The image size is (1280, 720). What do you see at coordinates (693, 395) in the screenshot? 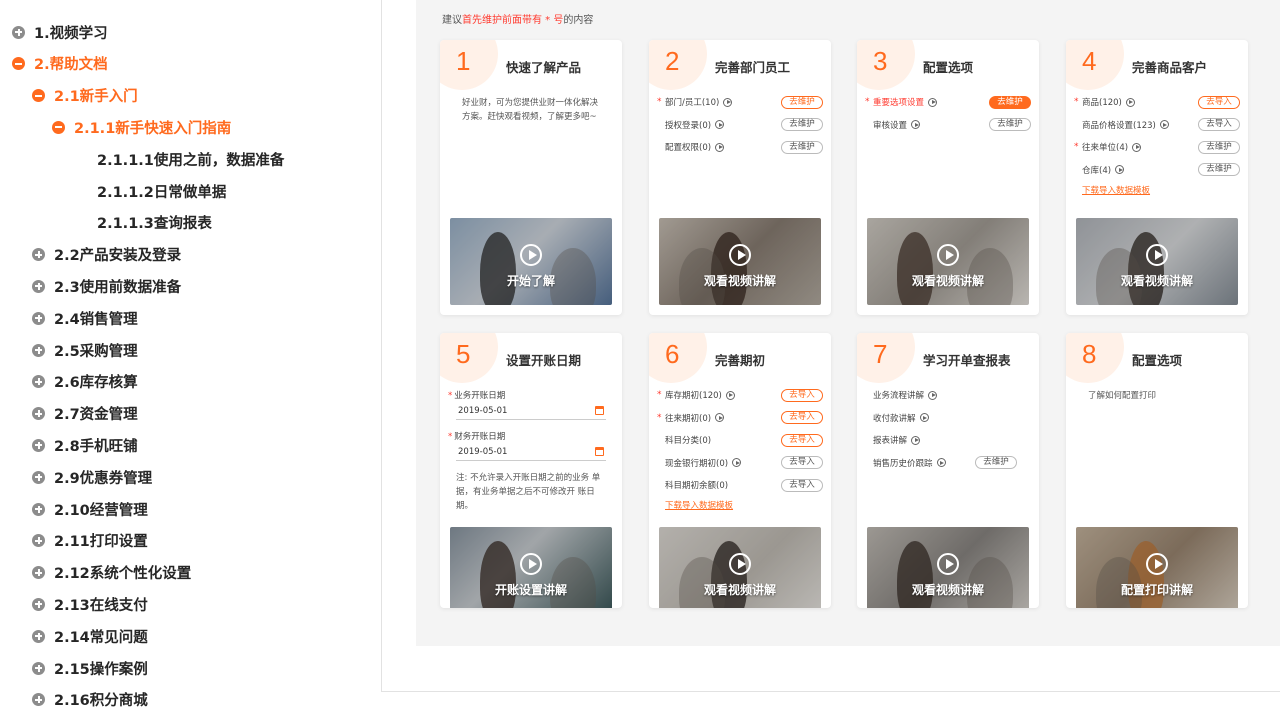
I see `setting-label: 库存期初(120)` at bounding box center [693, 395].